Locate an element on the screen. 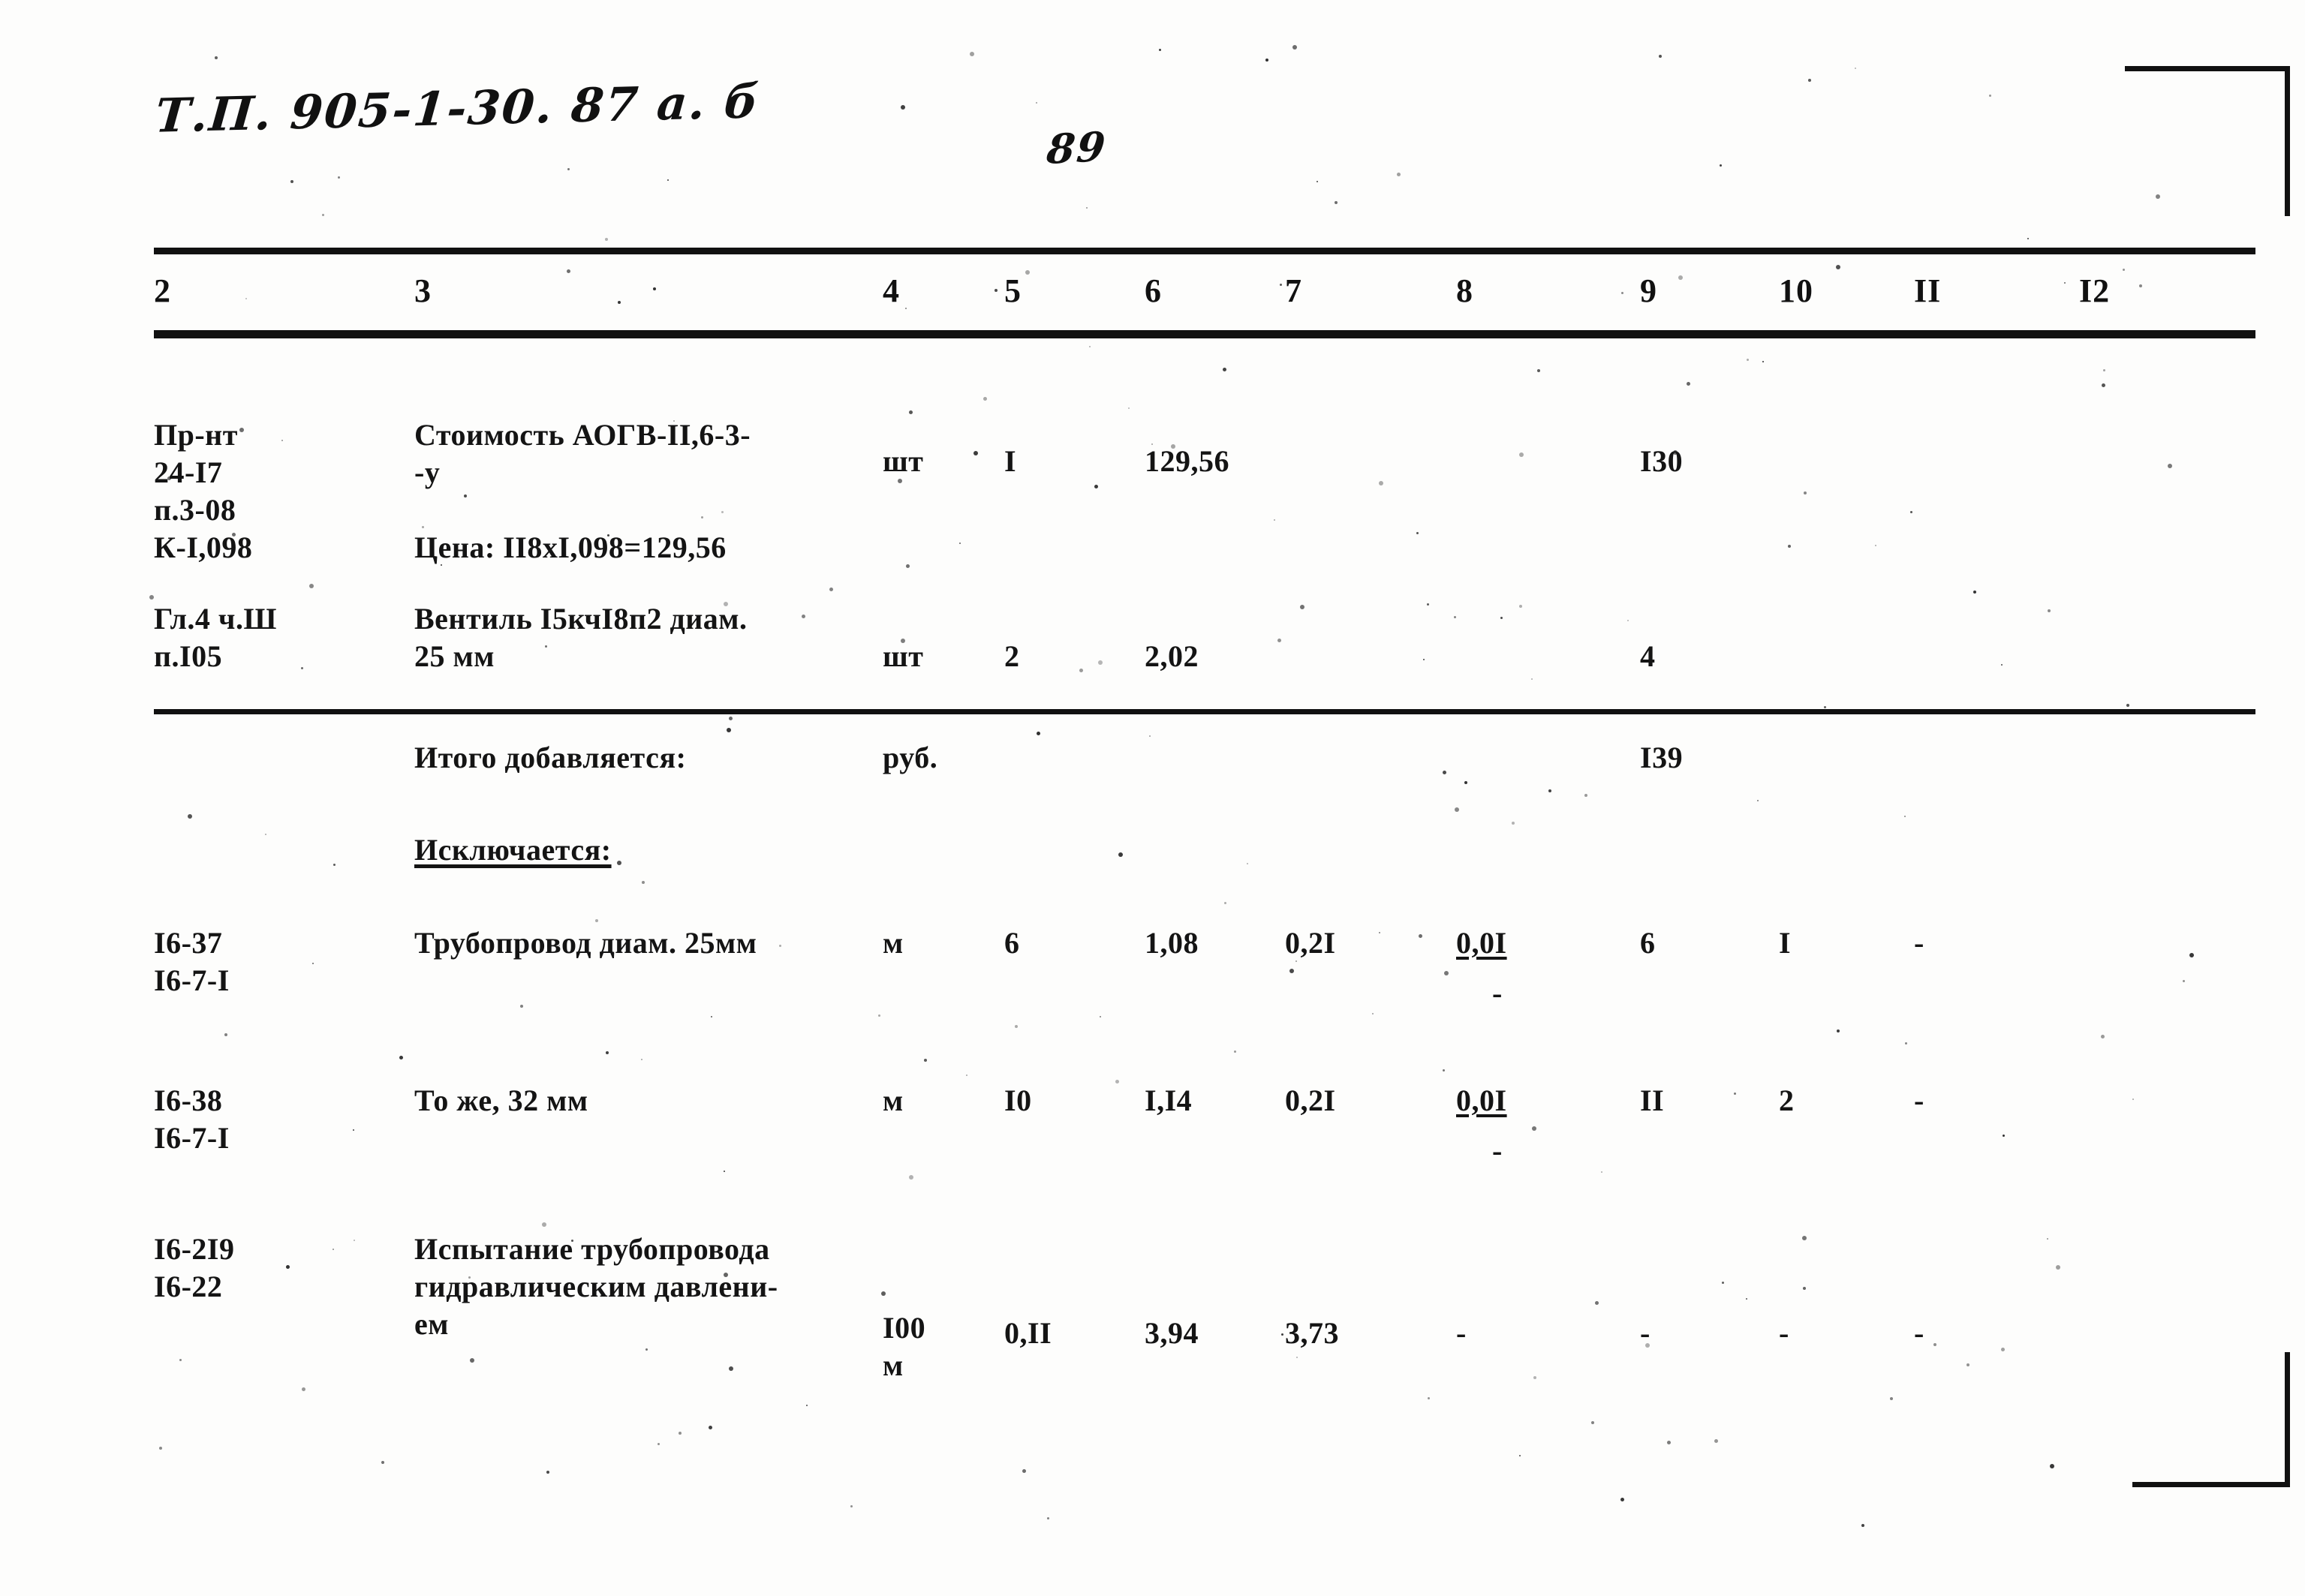 The width and height of the screenshot is (2305, 1596). cell-col4: I00 м is located at coordinates (904, 1346).